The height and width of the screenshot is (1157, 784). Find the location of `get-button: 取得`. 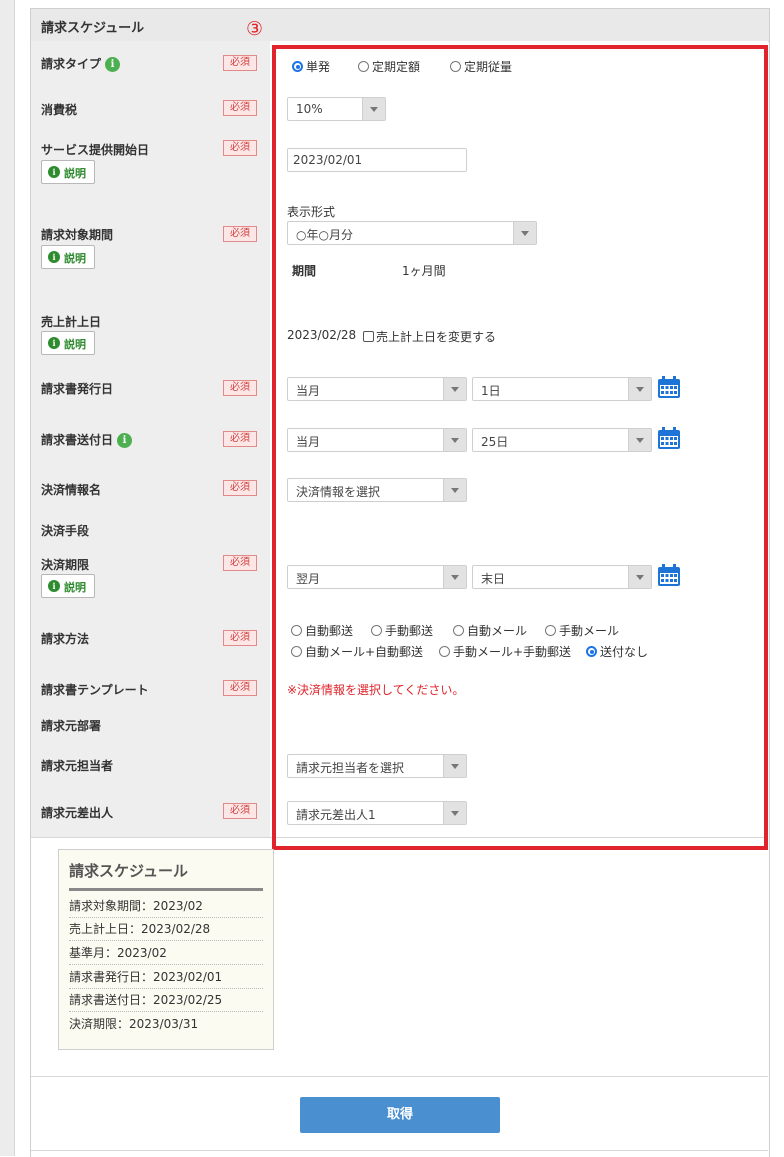

get-button: 取得 is located at coordinates (400, 1115).